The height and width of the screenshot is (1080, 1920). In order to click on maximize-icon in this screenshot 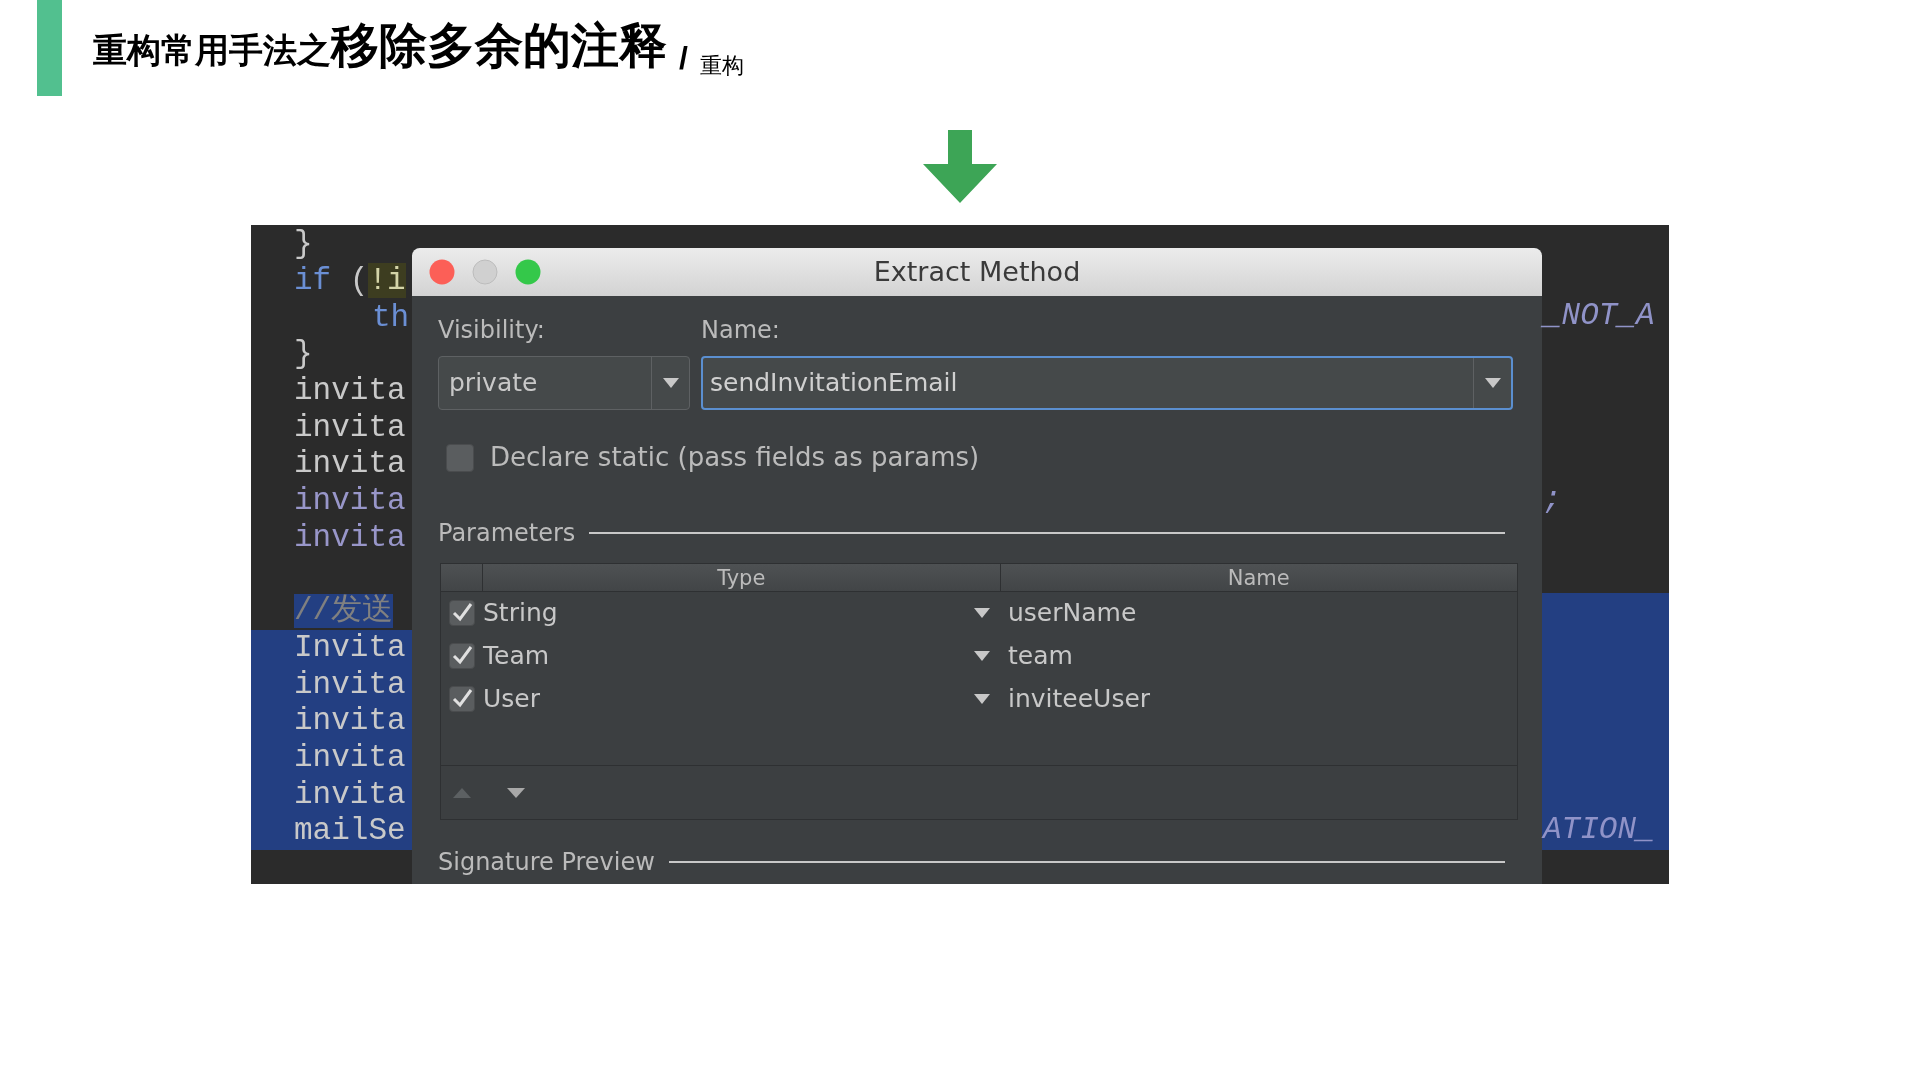, I will do `click(528, 272)`.